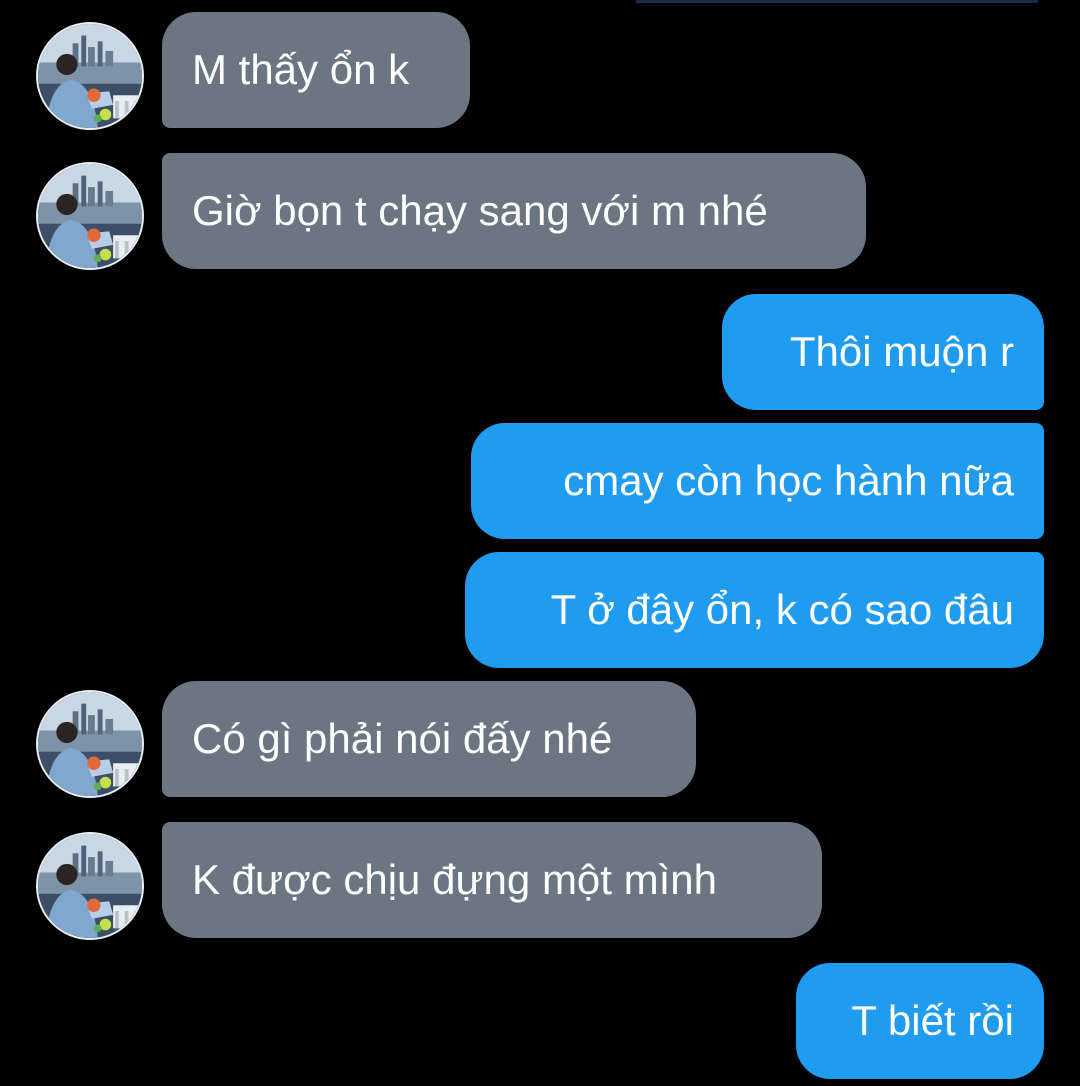 Image resolution: width=1080 pixels, height=1086 pixels. Describe the element at coordinates (301, 69) in the screenshot. I see `message-text: M thấy ổn k` at that location.